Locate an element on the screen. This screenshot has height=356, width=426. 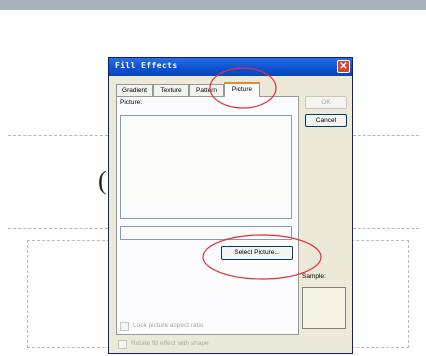
dialog-title: Fill Effects is located at coordinates (146, 65).